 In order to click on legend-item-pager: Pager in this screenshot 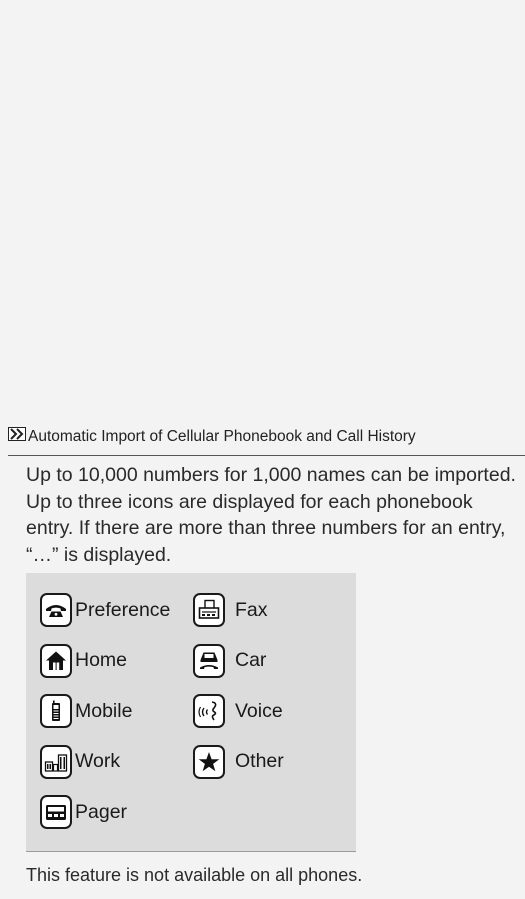, I will do `click(116, 812)`.